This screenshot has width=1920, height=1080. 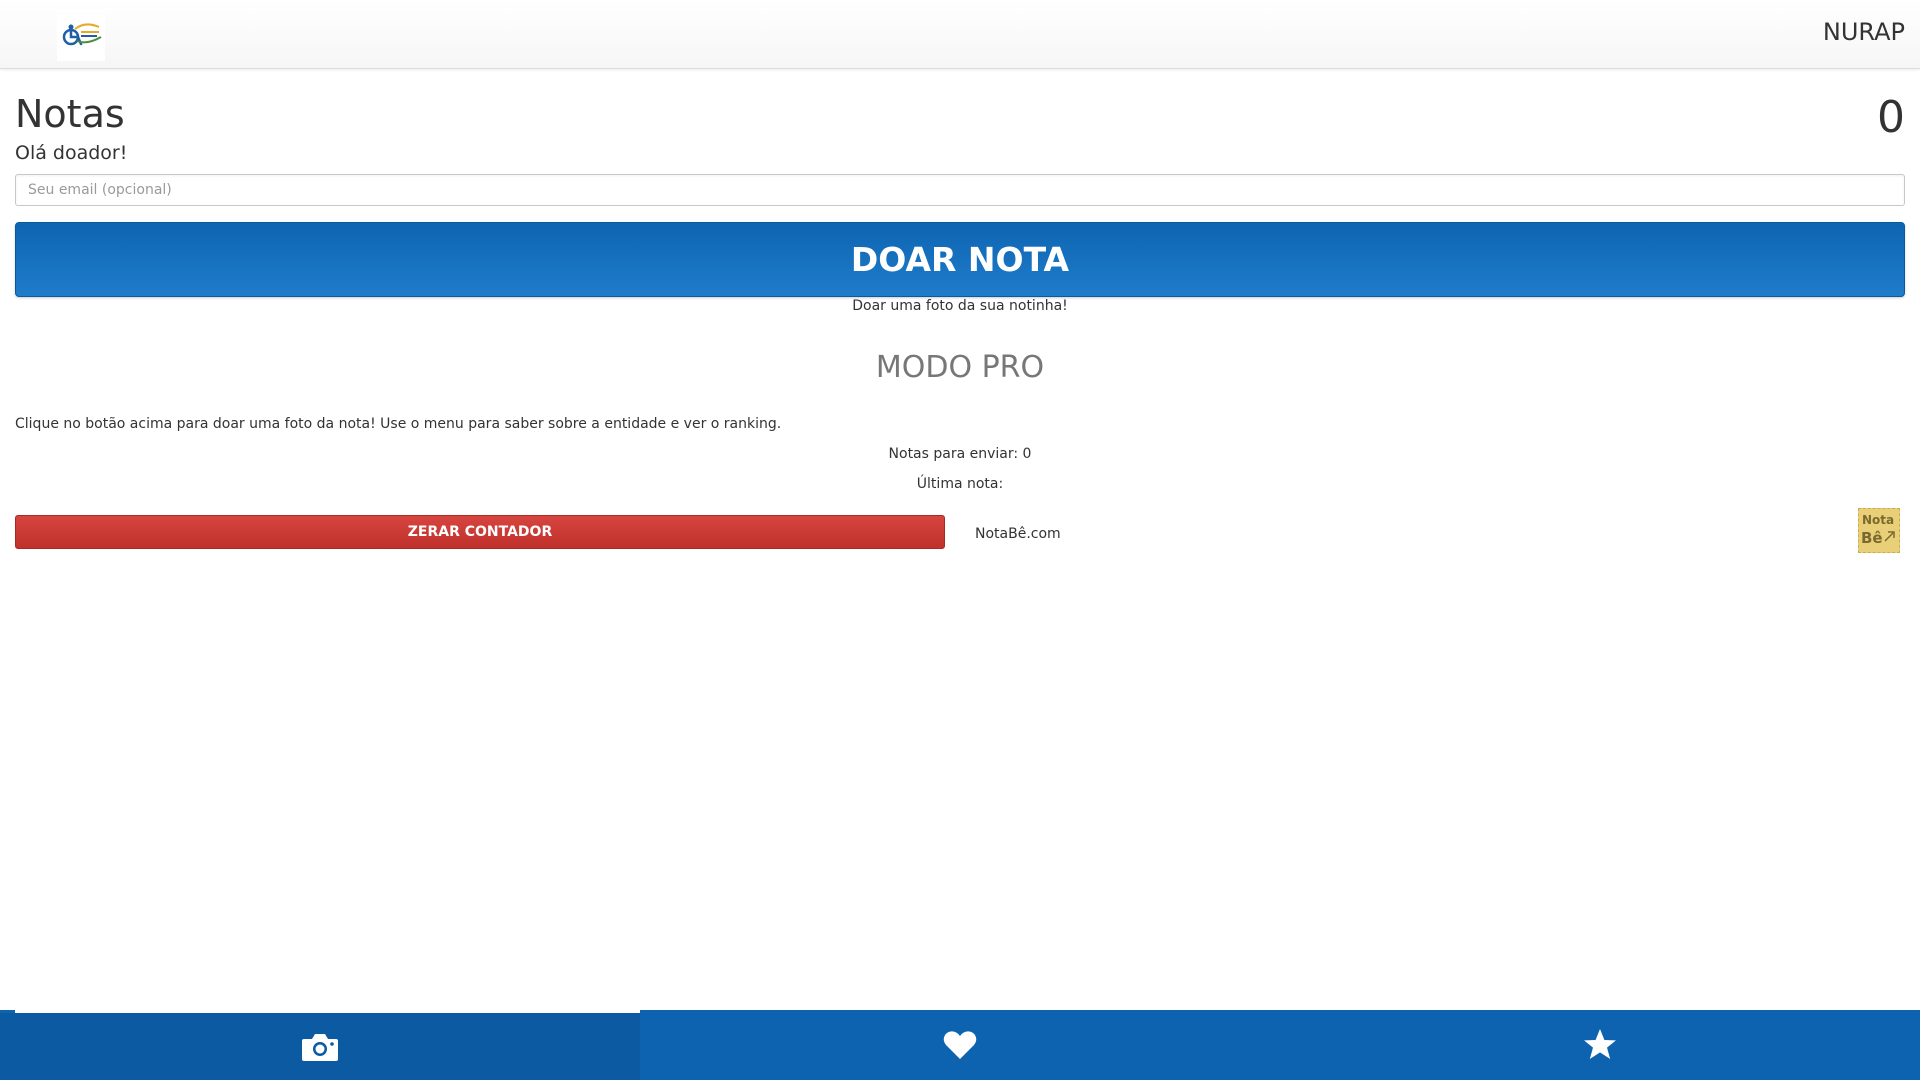 I want to click on accessibility-logo-icon, so click(x=82, y=34).